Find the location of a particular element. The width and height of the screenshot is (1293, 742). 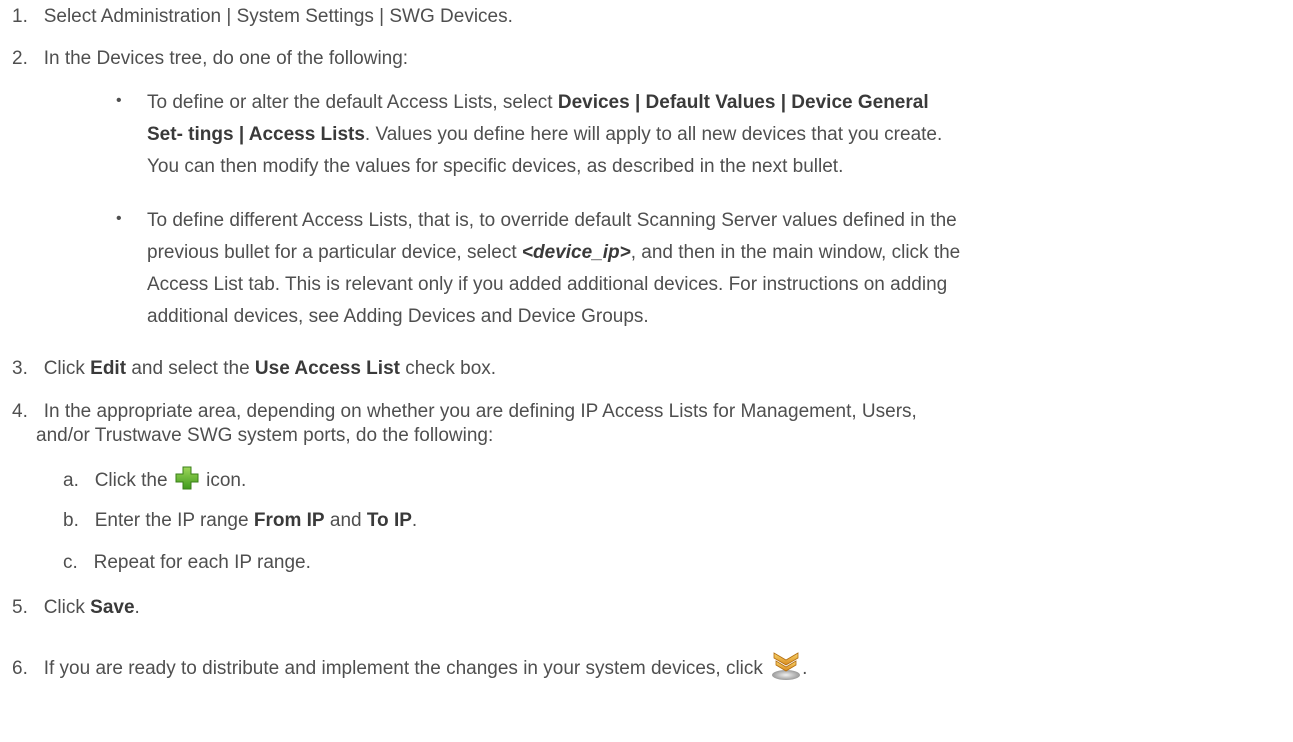

substep-c: c. Repeat for each IP range. is located at coordinates (187, 563).